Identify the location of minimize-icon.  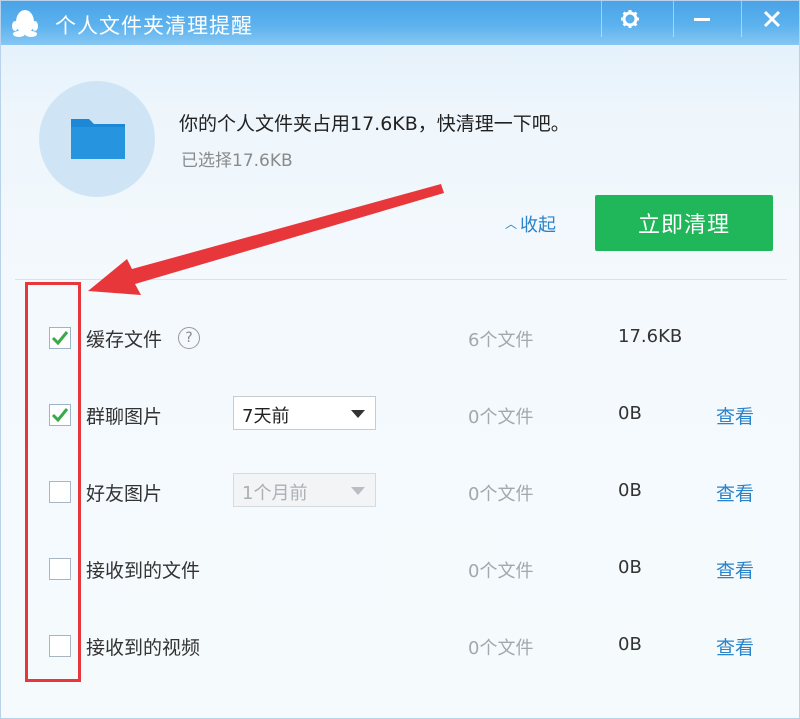
(701, 19).